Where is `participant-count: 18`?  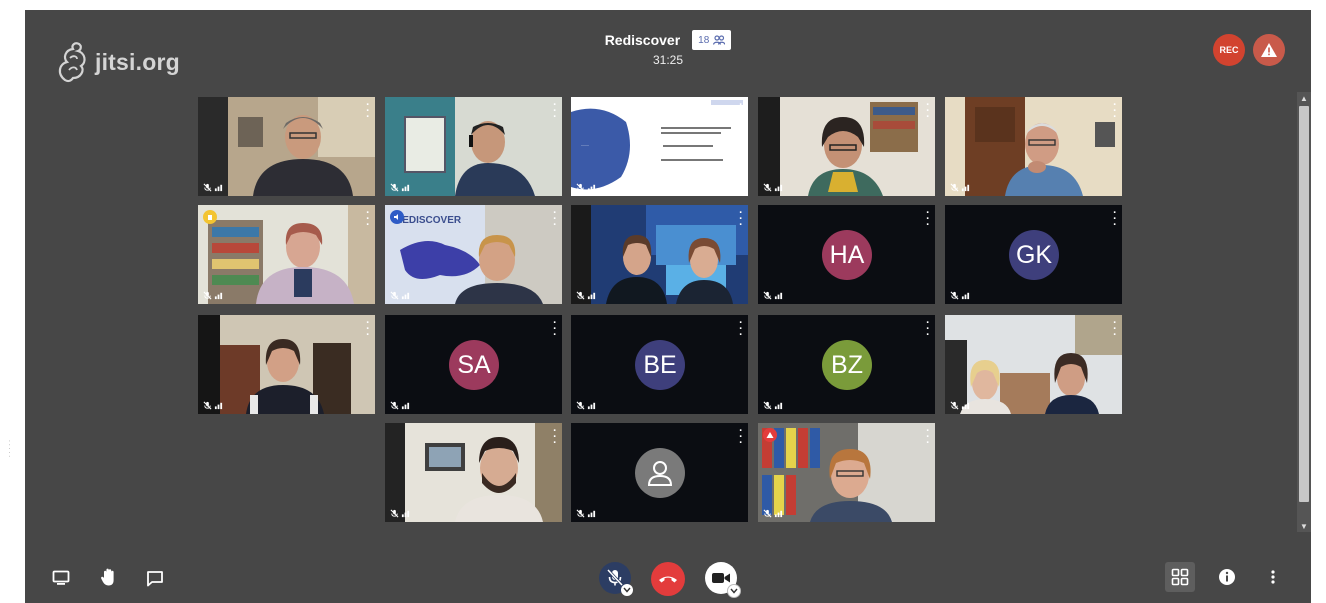 participant-count: 18 is located at coordinates (704, 40).